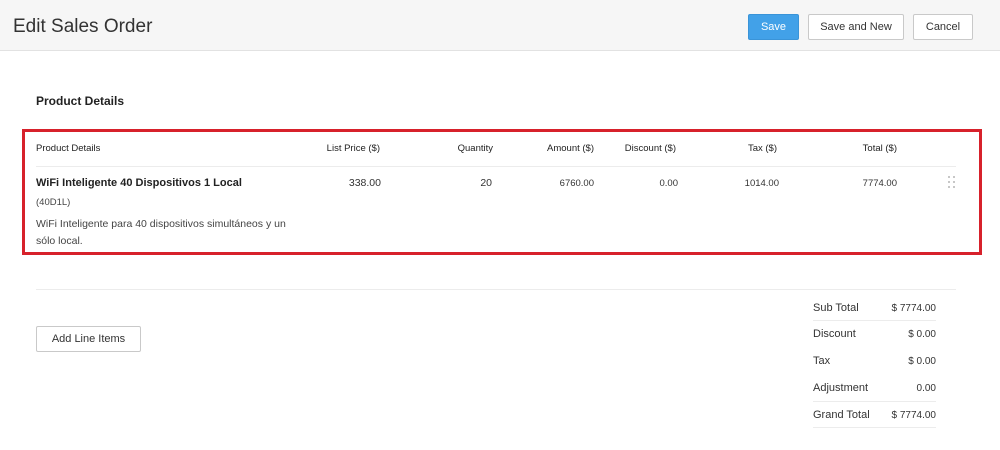  I want to click on discount-cell: 0.00, so click(669, 183).